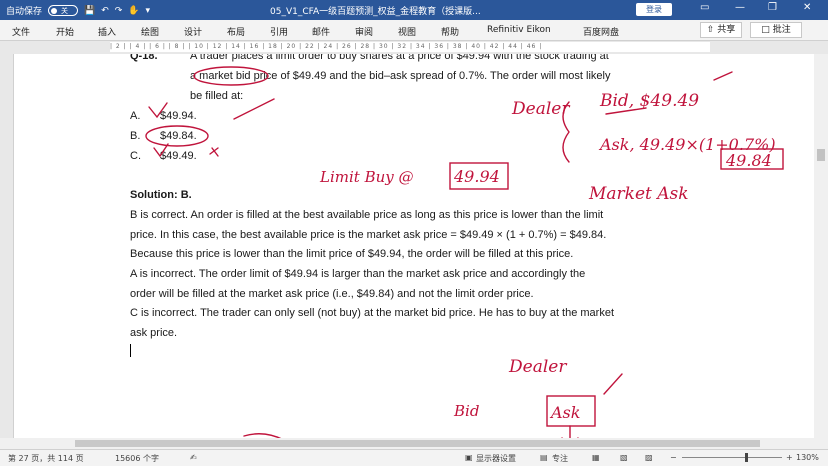 Image resolution: width=828 pixels, height=466 pixels. Describe the element at coordinates (601, 31) in the screenshot. I see `tab-baidu-netdisk: 百度网盘` at that location.